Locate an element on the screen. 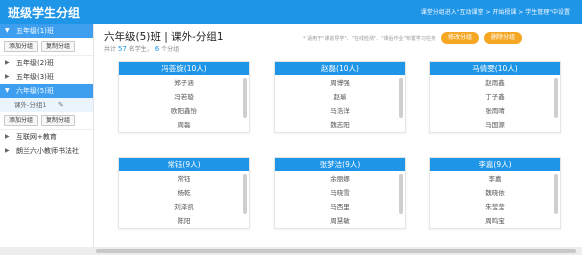 The width and height of the screenshot is (582, 255). member-item: 魏晓依 is located at coordinates (495, 193).